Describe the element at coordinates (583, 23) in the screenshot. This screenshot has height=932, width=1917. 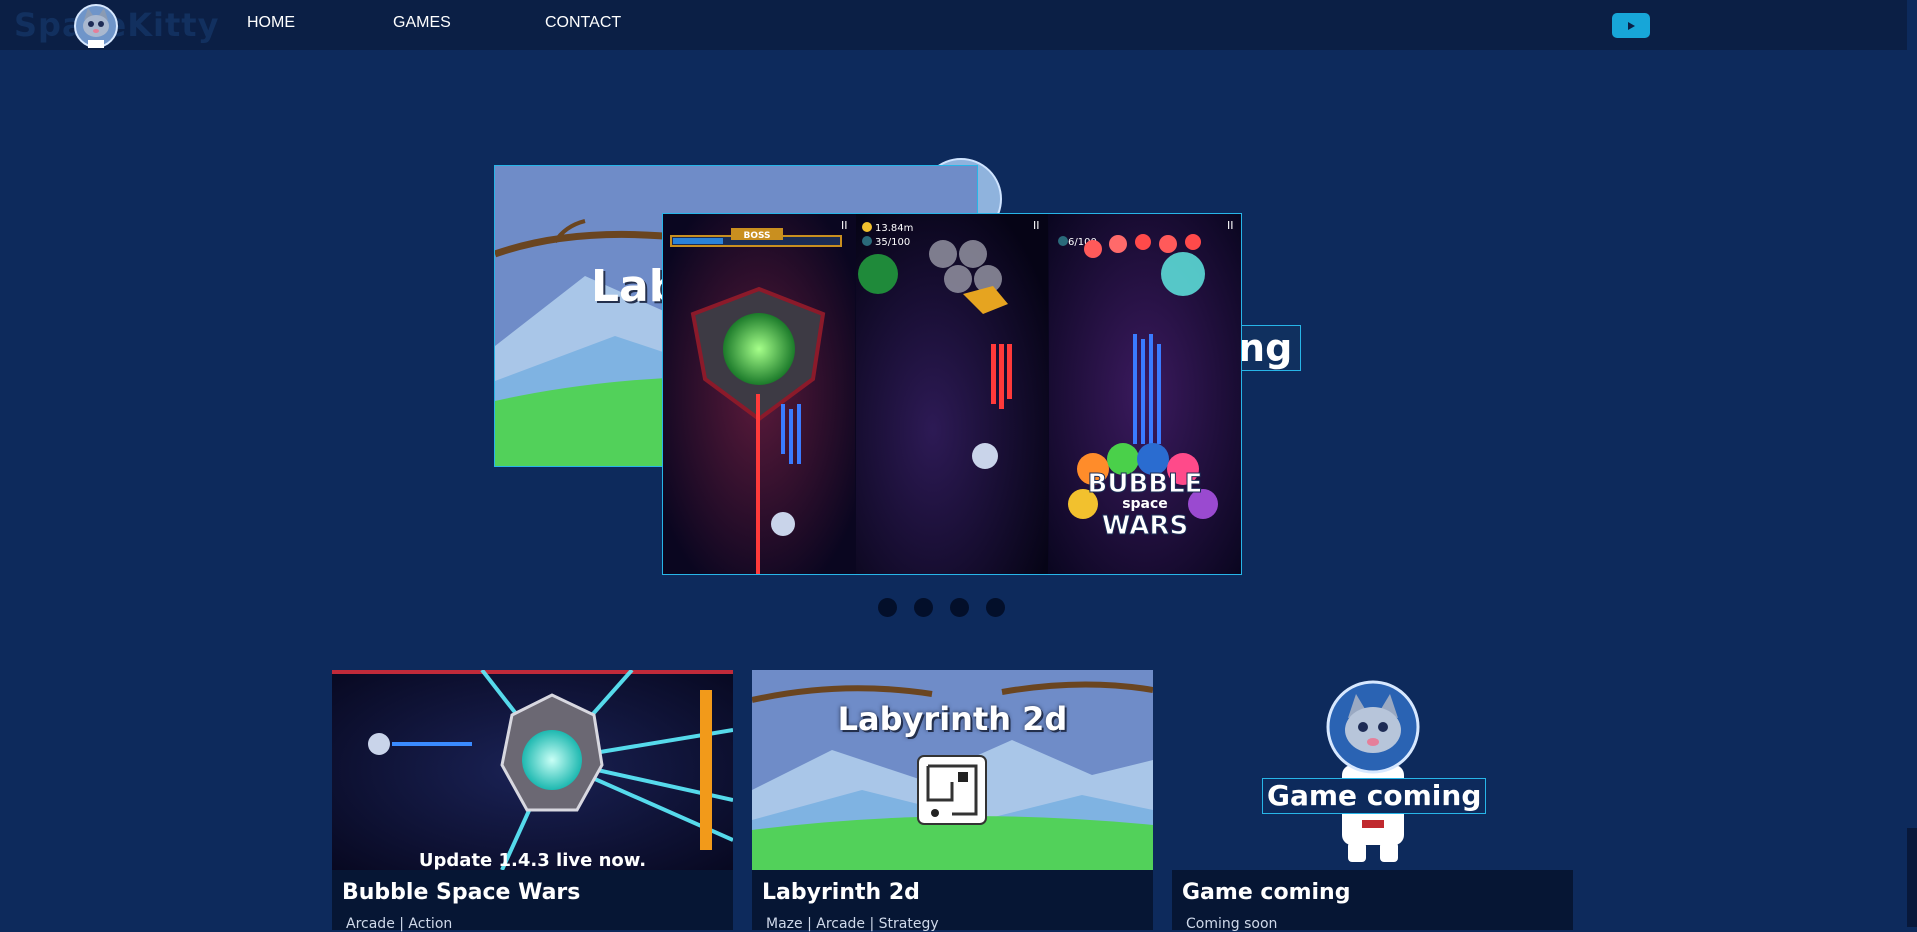
I see `nav-contact-link: CONTACT` at that location.